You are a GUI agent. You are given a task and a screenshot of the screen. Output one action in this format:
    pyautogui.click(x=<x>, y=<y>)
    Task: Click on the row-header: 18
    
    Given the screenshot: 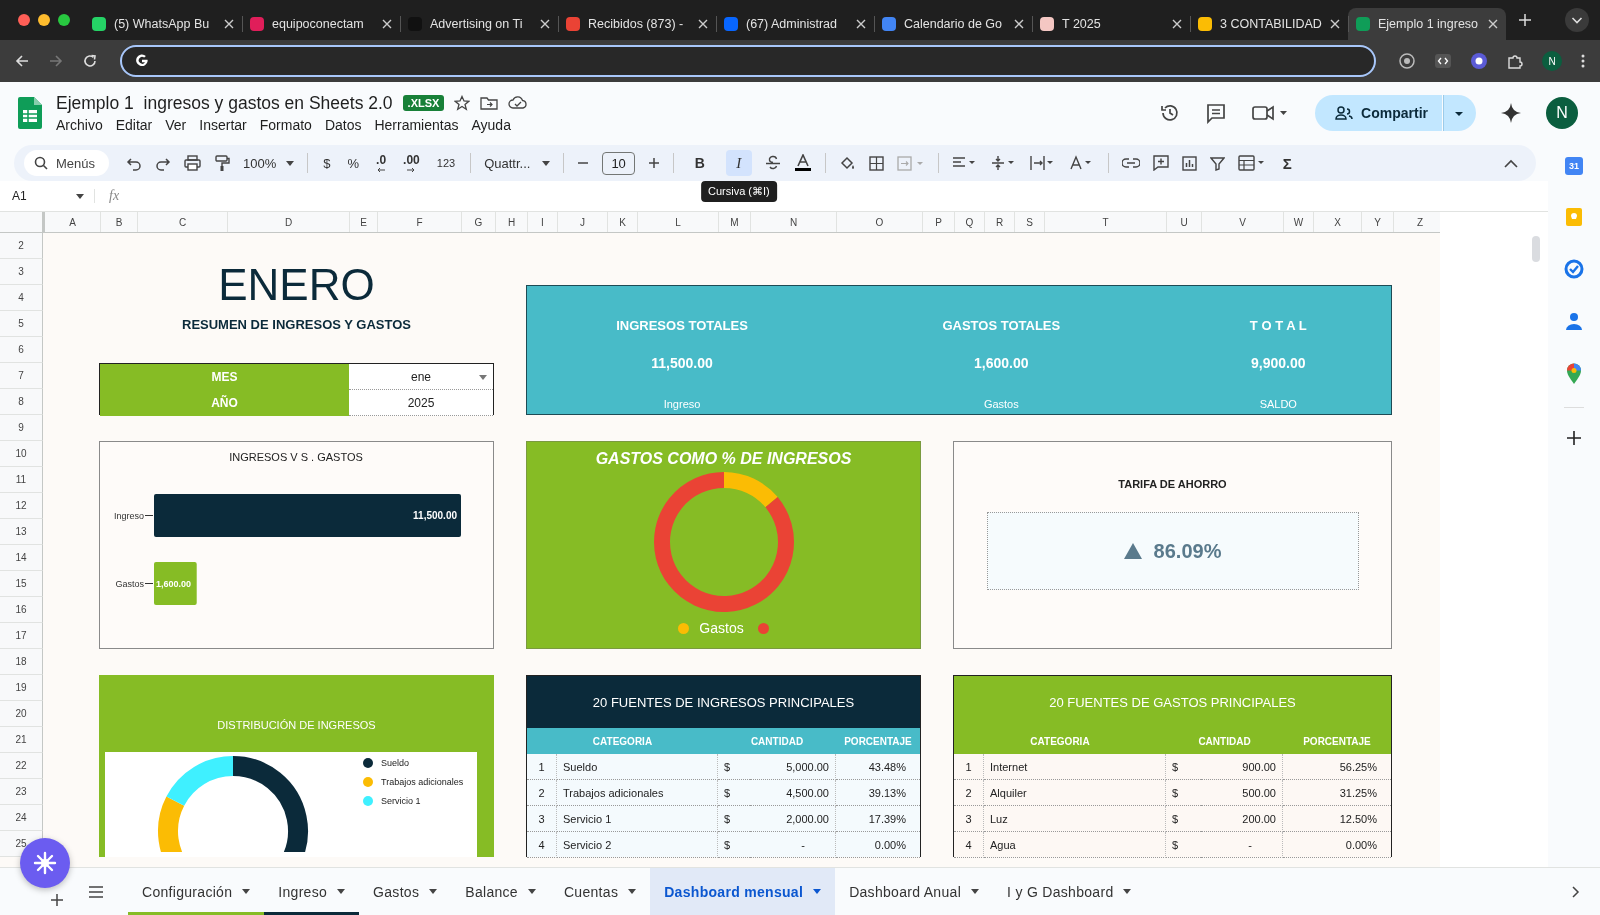 What is the action you would take?
    pyautogui.click(x=21, y=662)
    